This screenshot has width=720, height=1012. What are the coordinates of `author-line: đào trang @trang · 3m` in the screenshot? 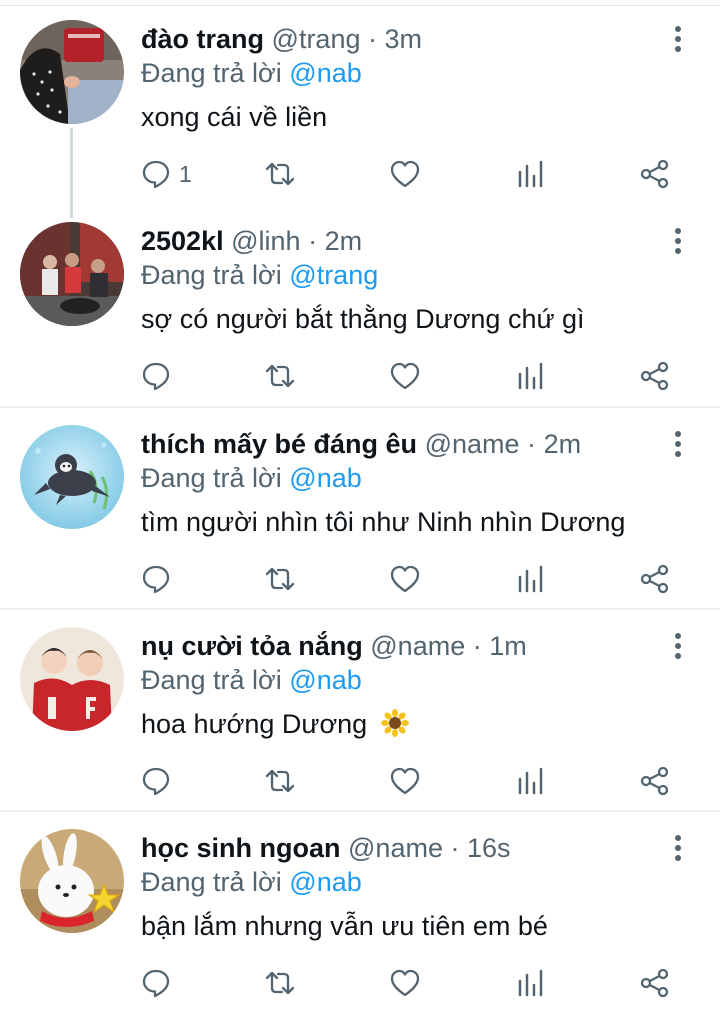 It's located at (281, 39).